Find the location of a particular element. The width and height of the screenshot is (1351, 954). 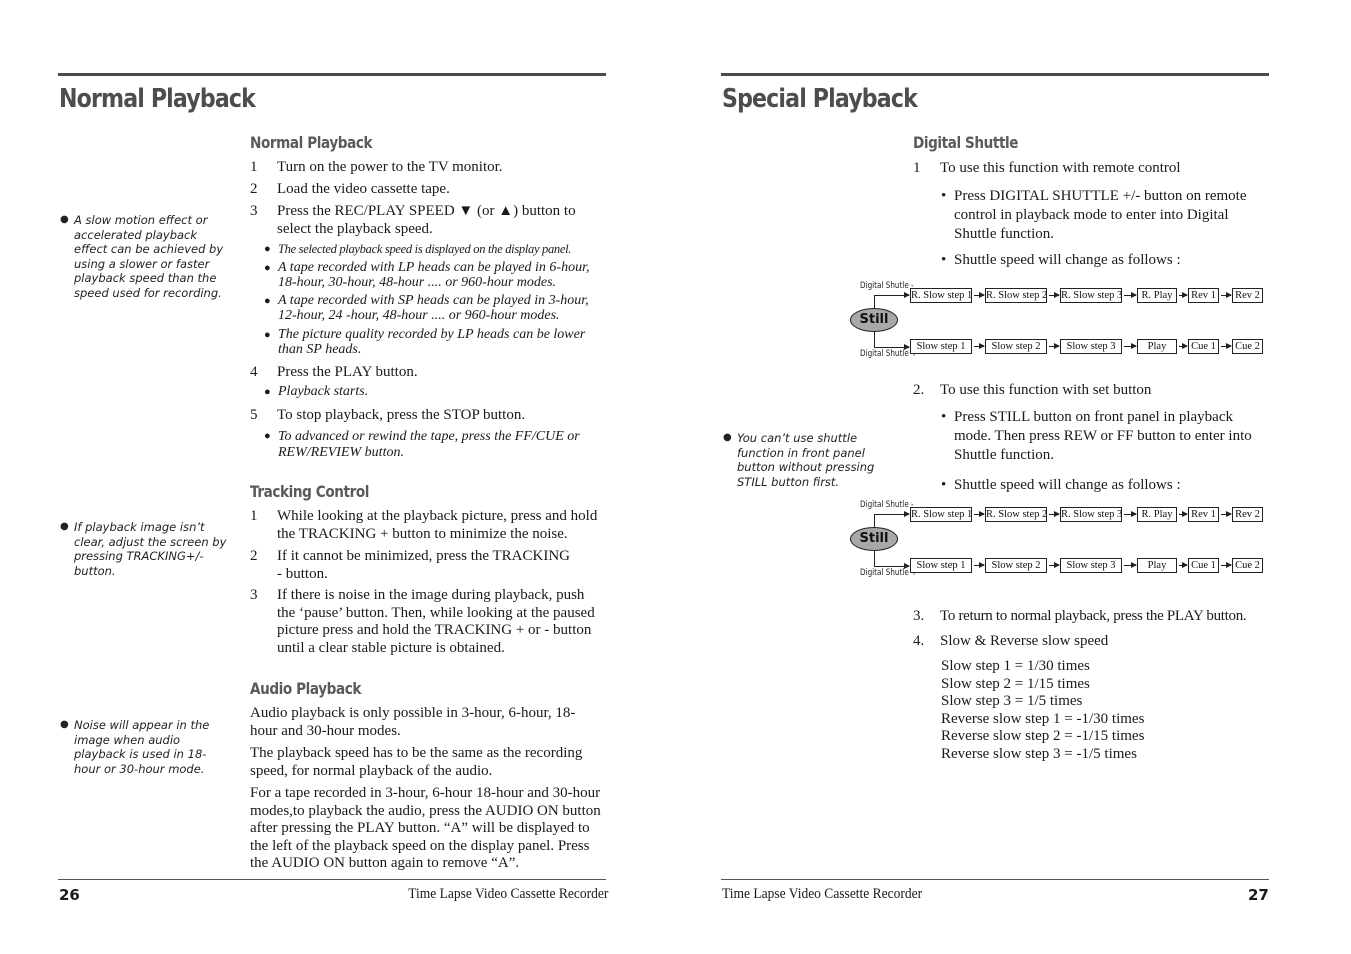

step-text: To use this function with set button is located at coordinates (1046, 390).